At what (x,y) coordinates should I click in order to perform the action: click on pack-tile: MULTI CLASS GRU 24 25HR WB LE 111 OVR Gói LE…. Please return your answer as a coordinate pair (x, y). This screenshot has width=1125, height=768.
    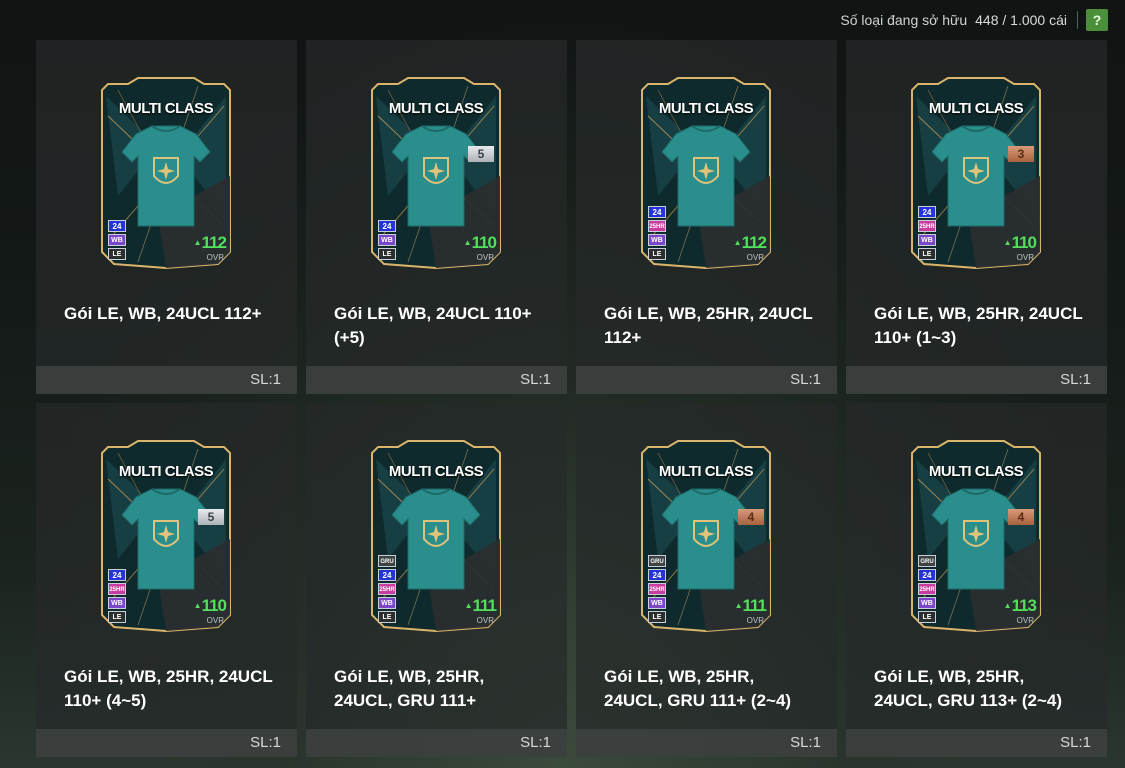
    Looking at the image, I should click on (436, 580).